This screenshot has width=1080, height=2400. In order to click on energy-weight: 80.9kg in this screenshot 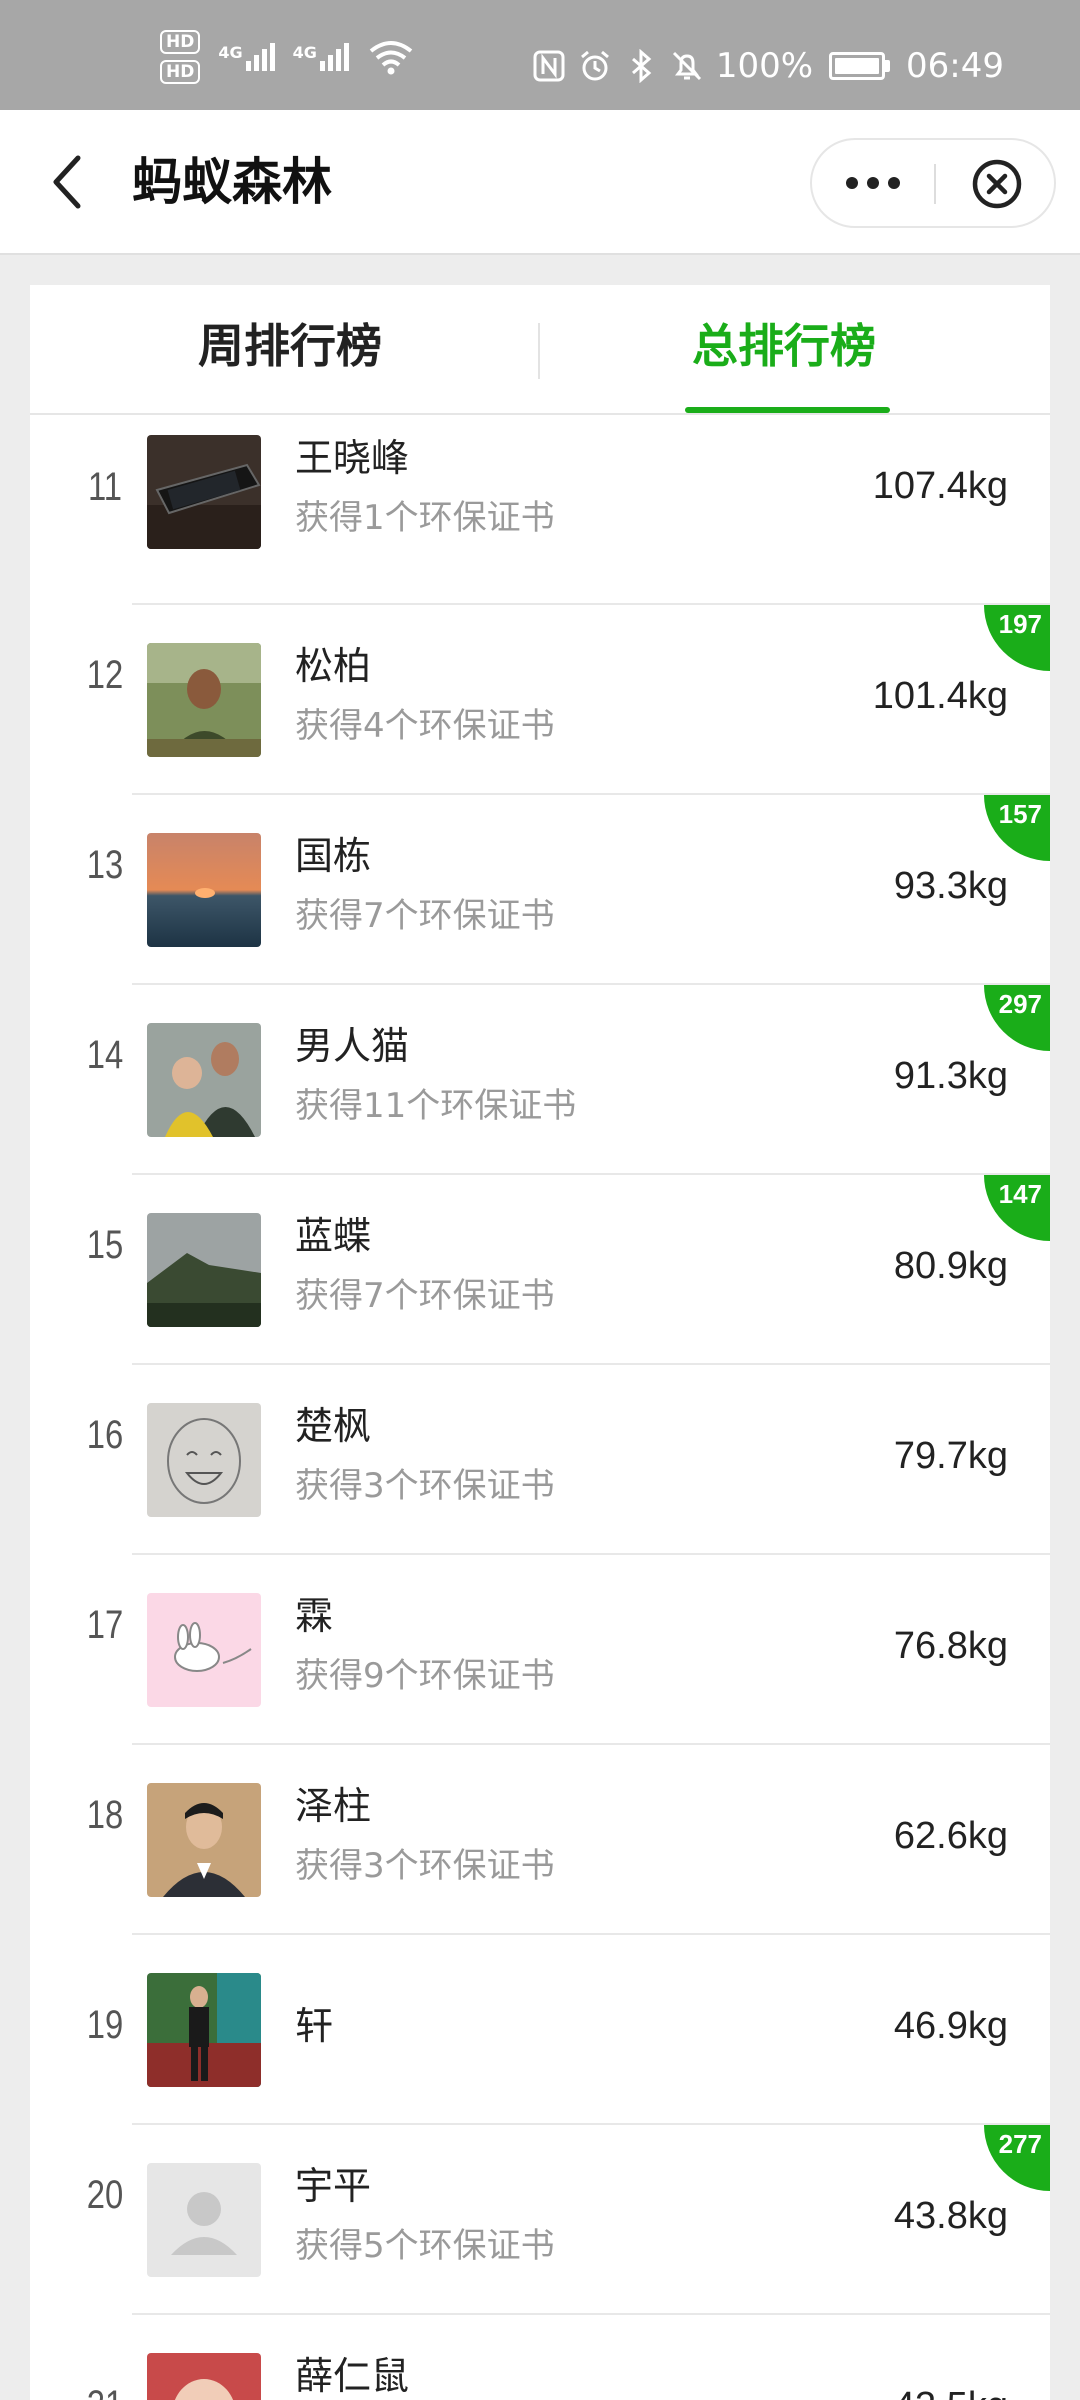, I will do `click(950, 1266)`.